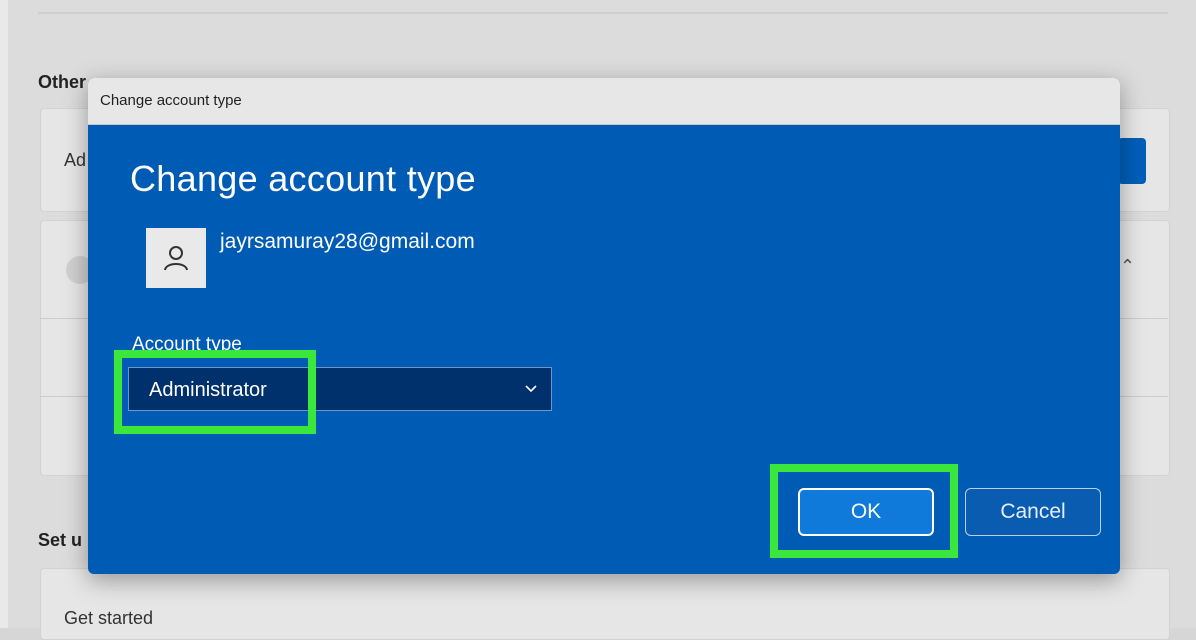  I want to click on top-divider, so click(603, 13).